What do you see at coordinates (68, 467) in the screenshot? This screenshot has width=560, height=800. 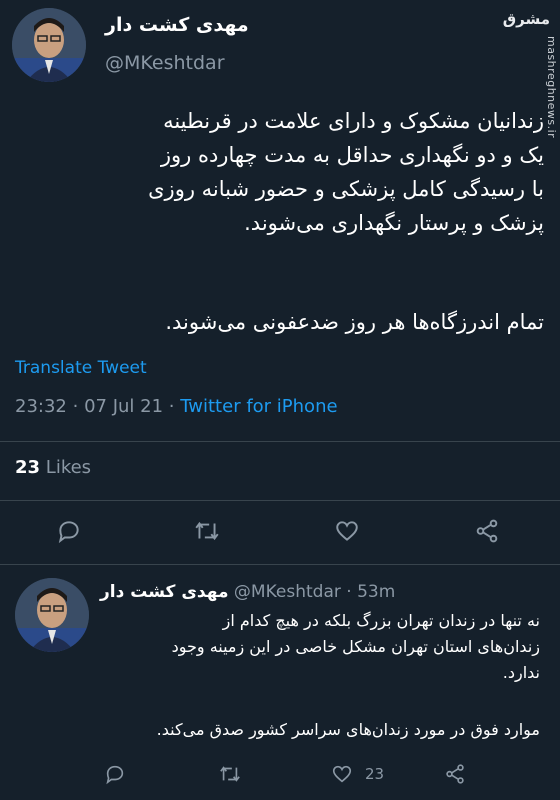 I see `likes-label: Likes` at bounding box center [68, 467].